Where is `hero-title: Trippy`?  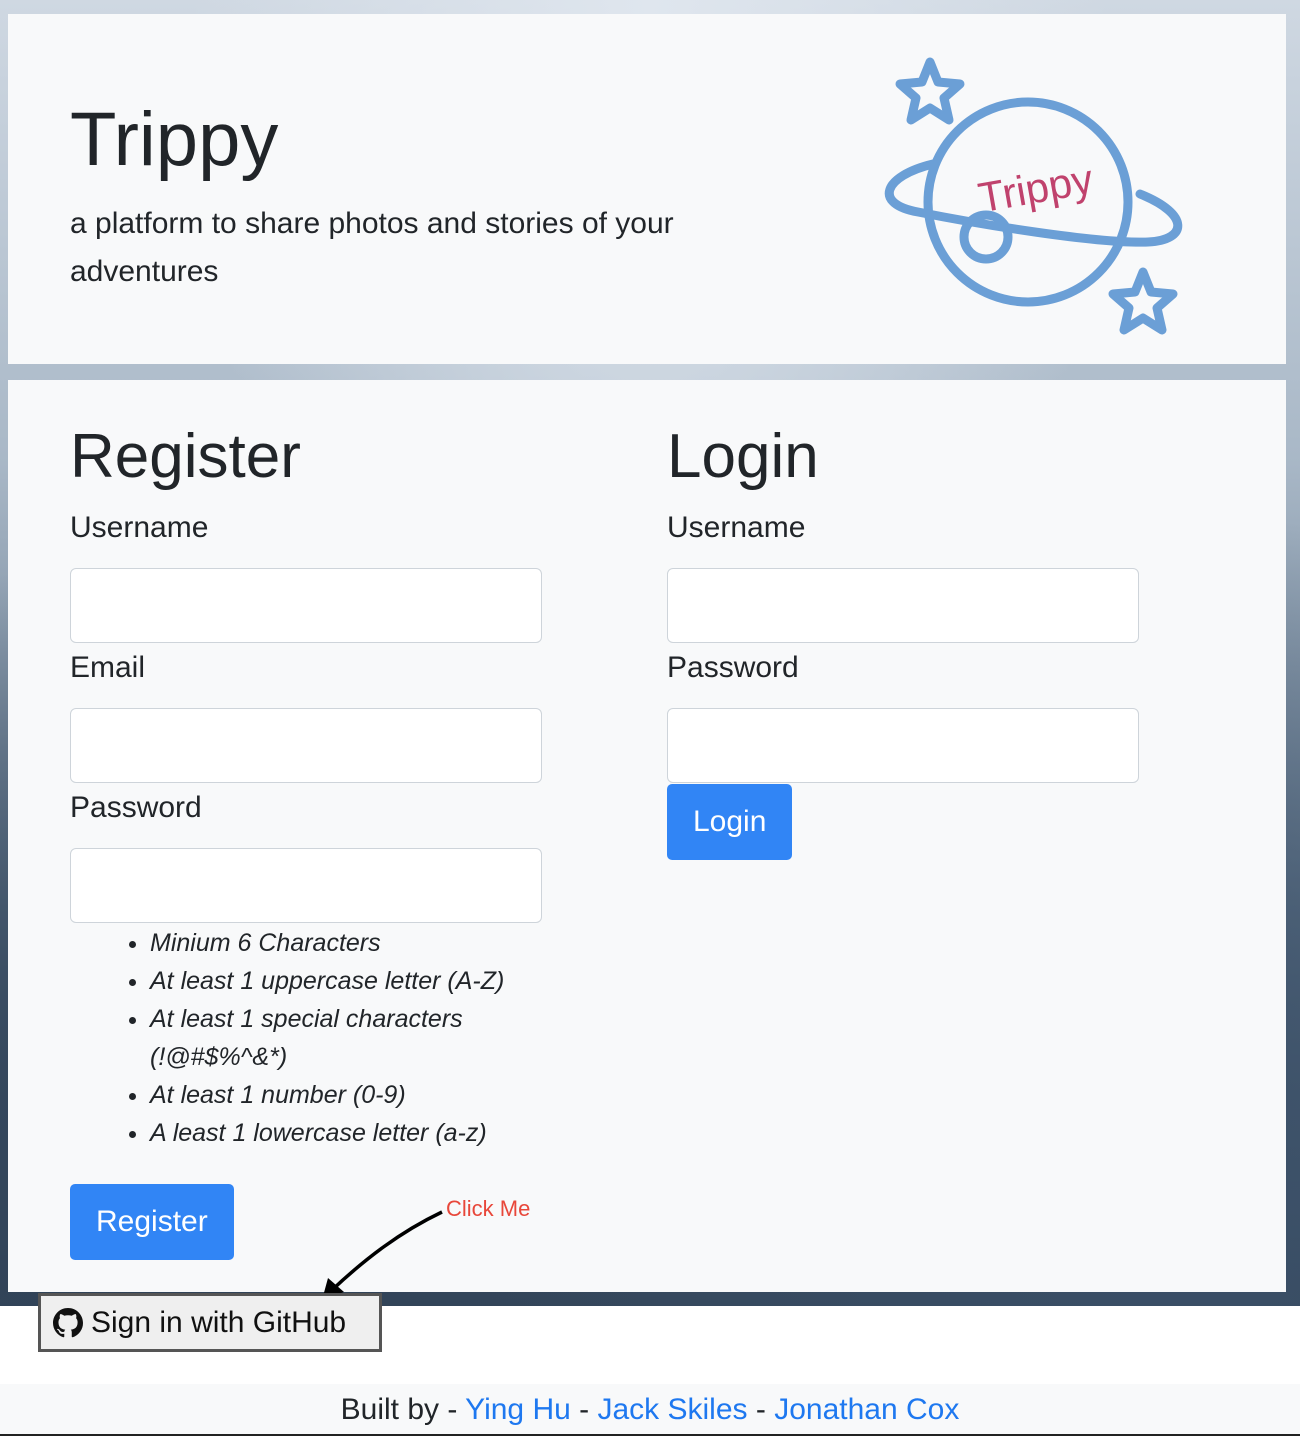 hero-title: Trippy is located at coordinates (174, 139).